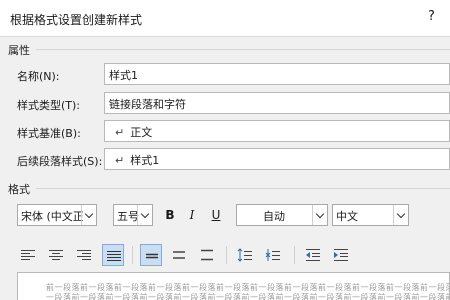 This screenshot has height=300, width=450. Describe the element at coordinates (347, 216) in the screenshot. I see `script-value: 中文` at that location.